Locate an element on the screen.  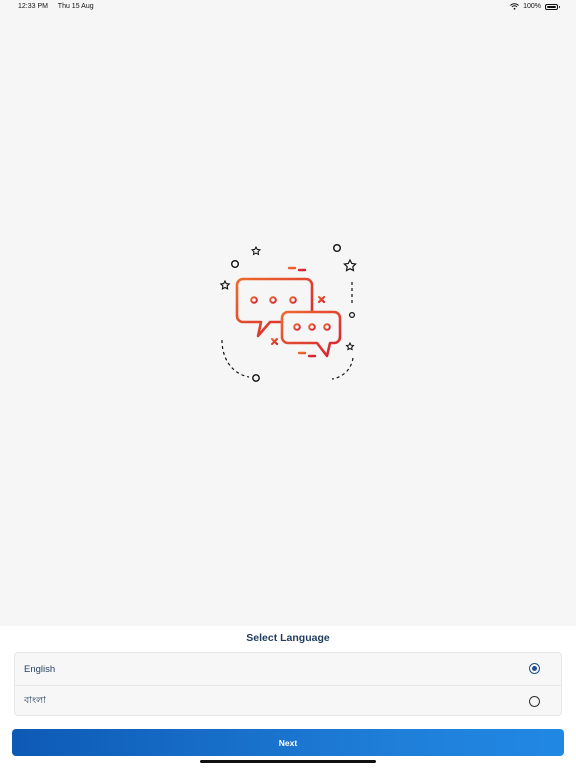
language-options-list: English বাংলা is located at coordinates (288, 684).